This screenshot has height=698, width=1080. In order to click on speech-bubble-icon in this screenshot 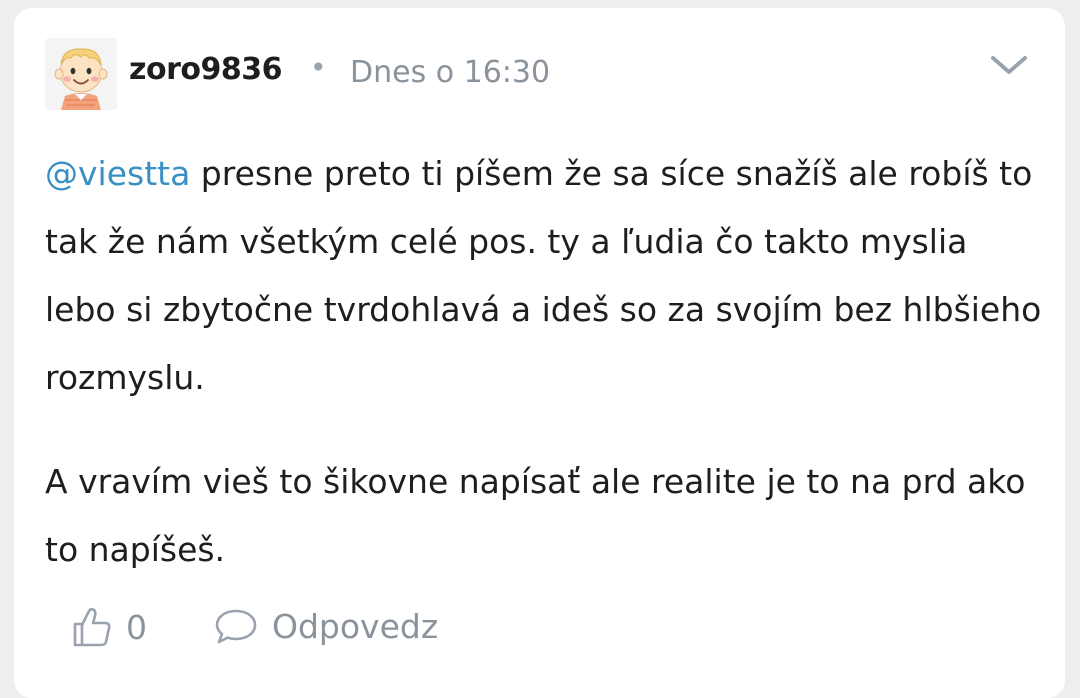, I will do `click(236, 626)`.